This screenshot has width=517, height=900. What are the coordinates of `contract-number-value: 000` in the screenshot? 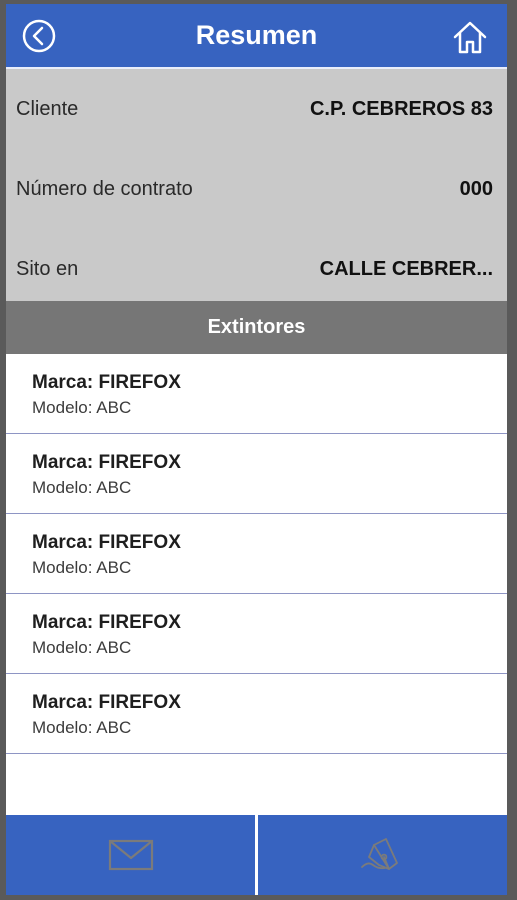 It's located at (476, 188).